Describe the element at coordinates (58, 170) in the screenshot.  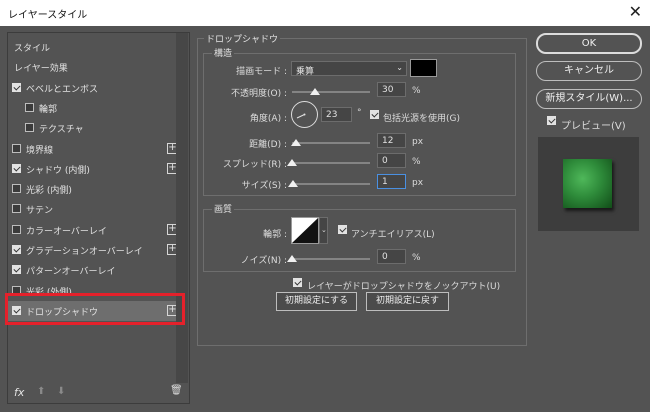
I see `style-item-label: シャドウ (内側)` at that location.